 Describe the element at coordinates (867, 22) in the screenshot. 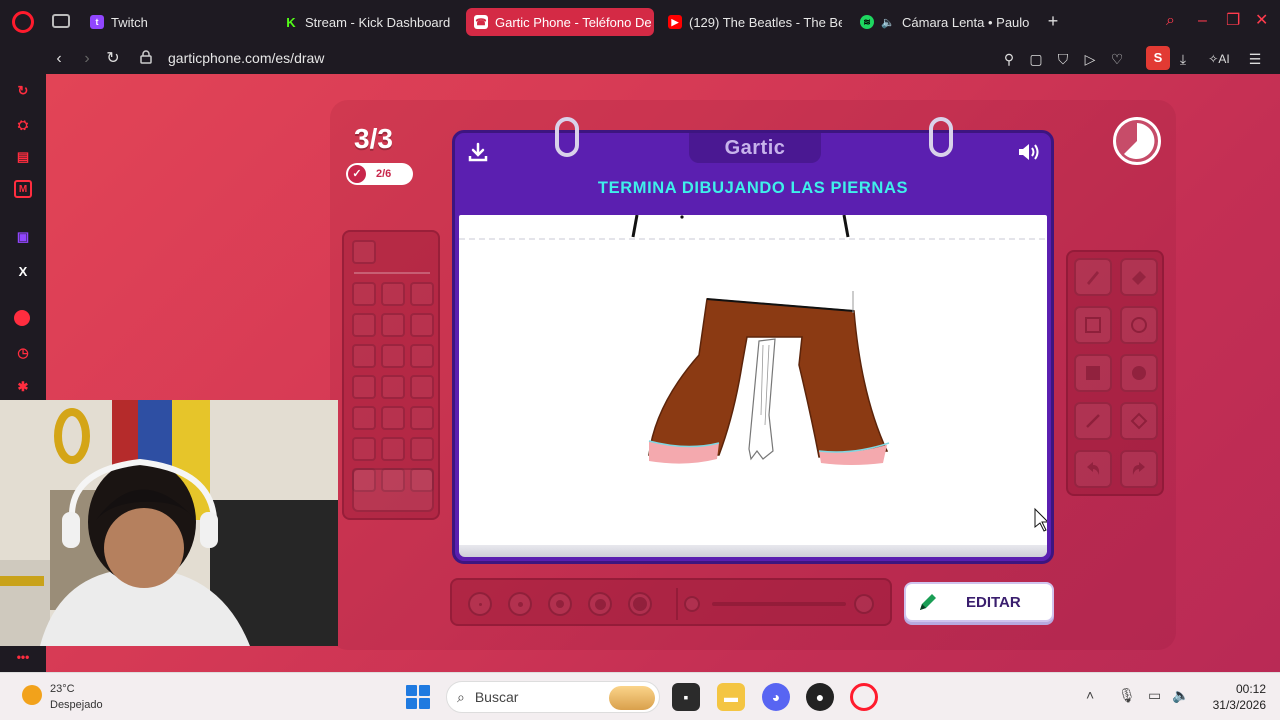

I see `spotify-icon: ≋` at that location.